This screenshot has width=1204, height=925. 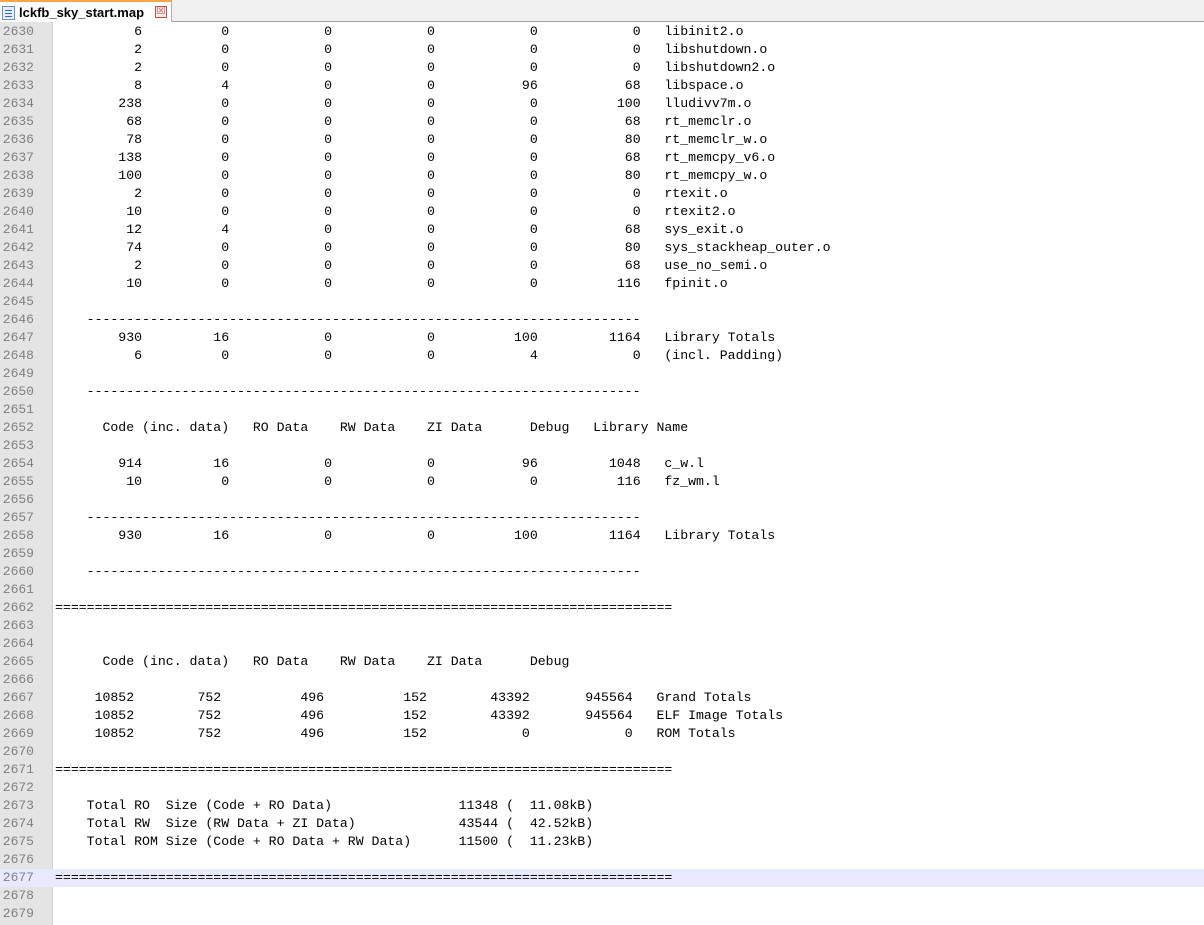 What do you see at coordinates (18, 427) in the screenshot?
I see `line-number: 2652` at bounding box center [18, 427].